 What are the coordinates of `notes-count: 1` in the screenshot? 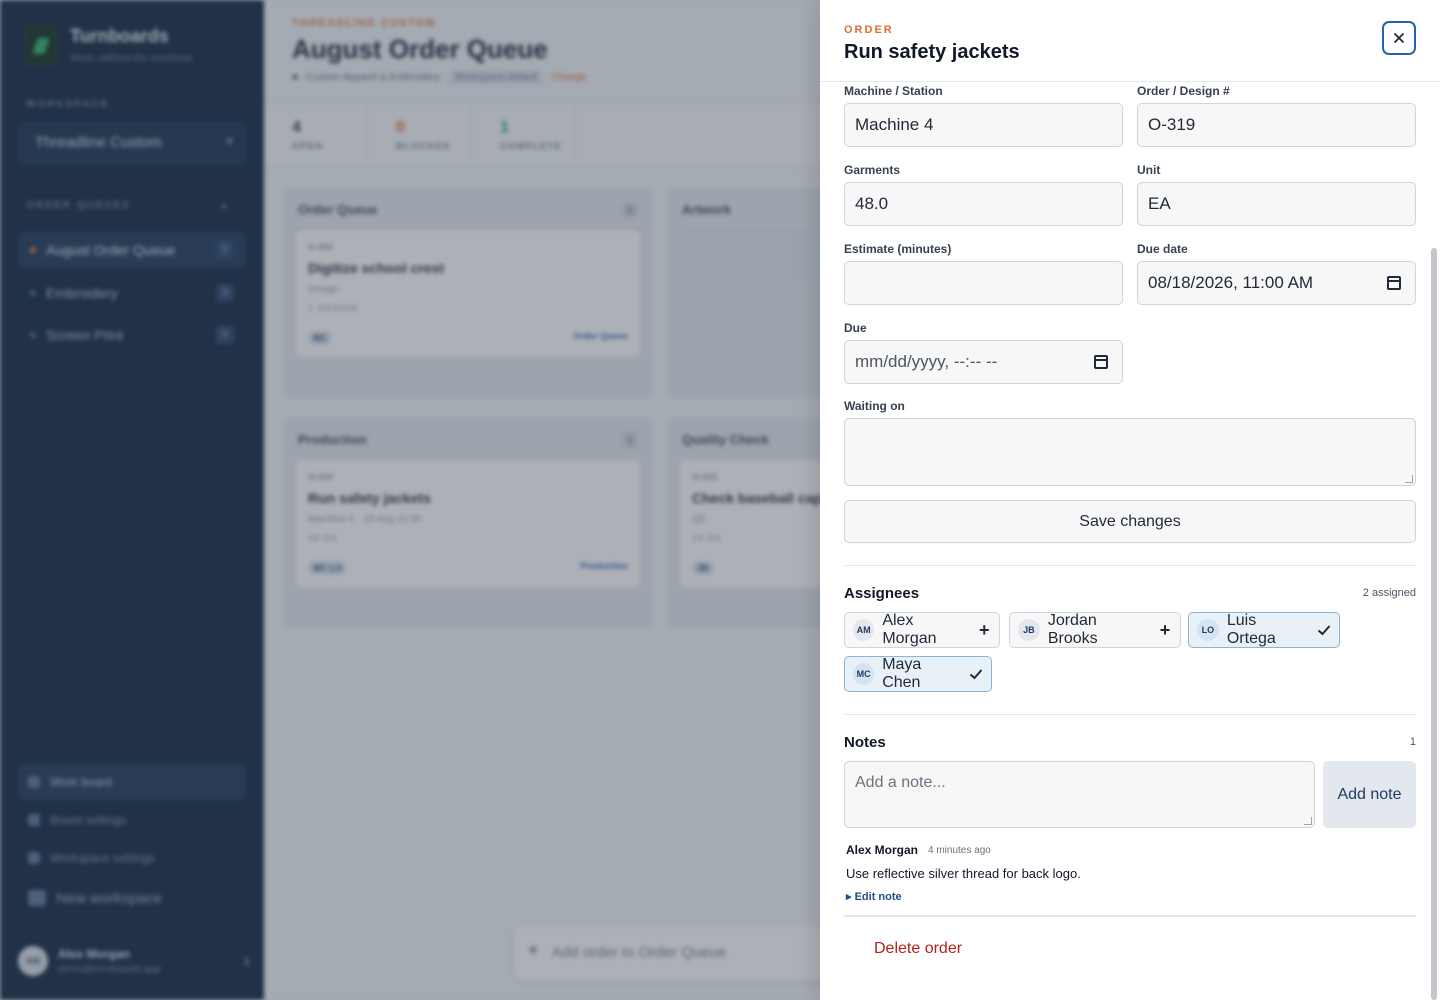 It's located at (1412, 742).